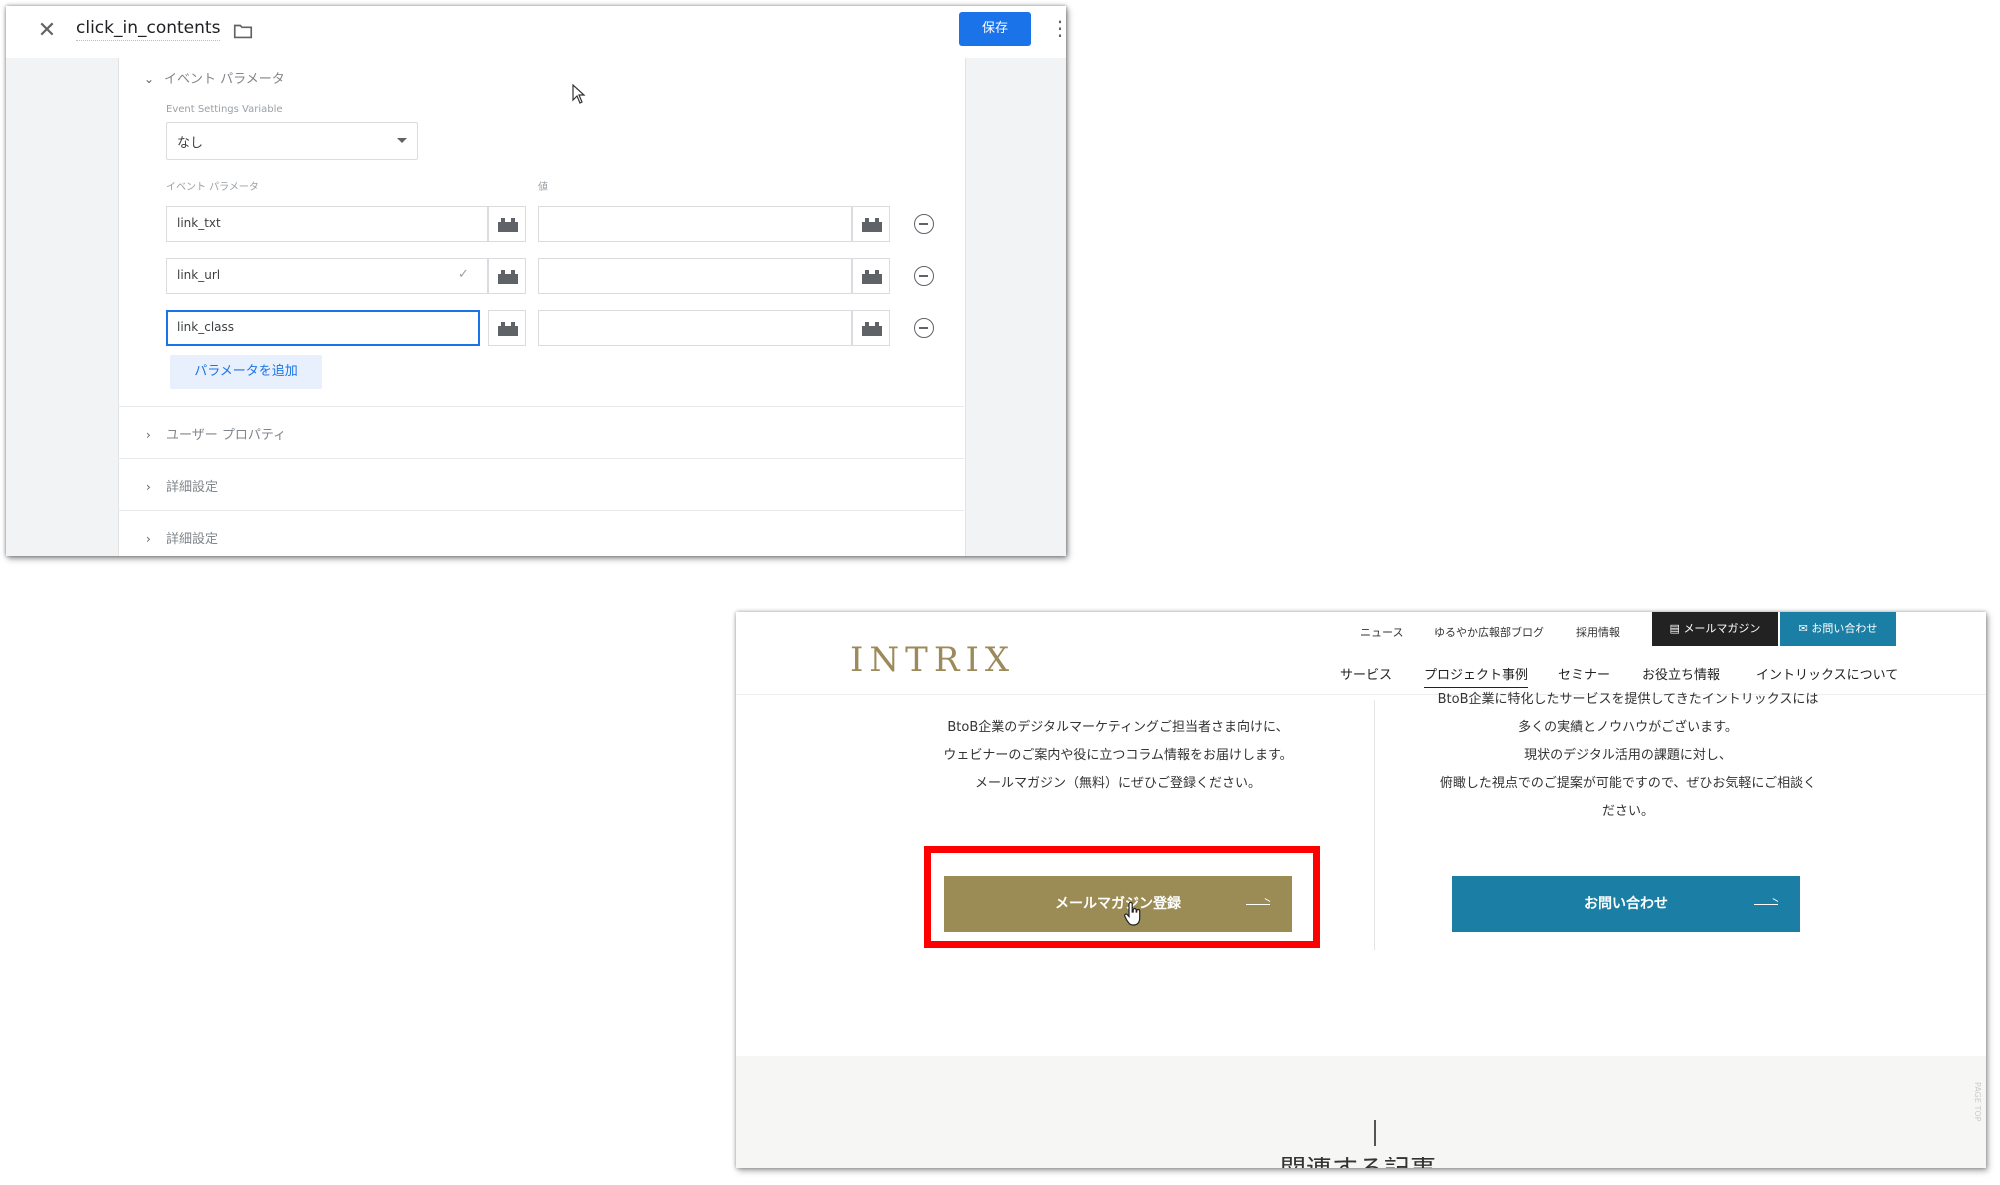 The image size is (2000, 1185). Describe the element at coordinates (292, 141) in the screenshot. I see `event-settings-select: なし` at that location.